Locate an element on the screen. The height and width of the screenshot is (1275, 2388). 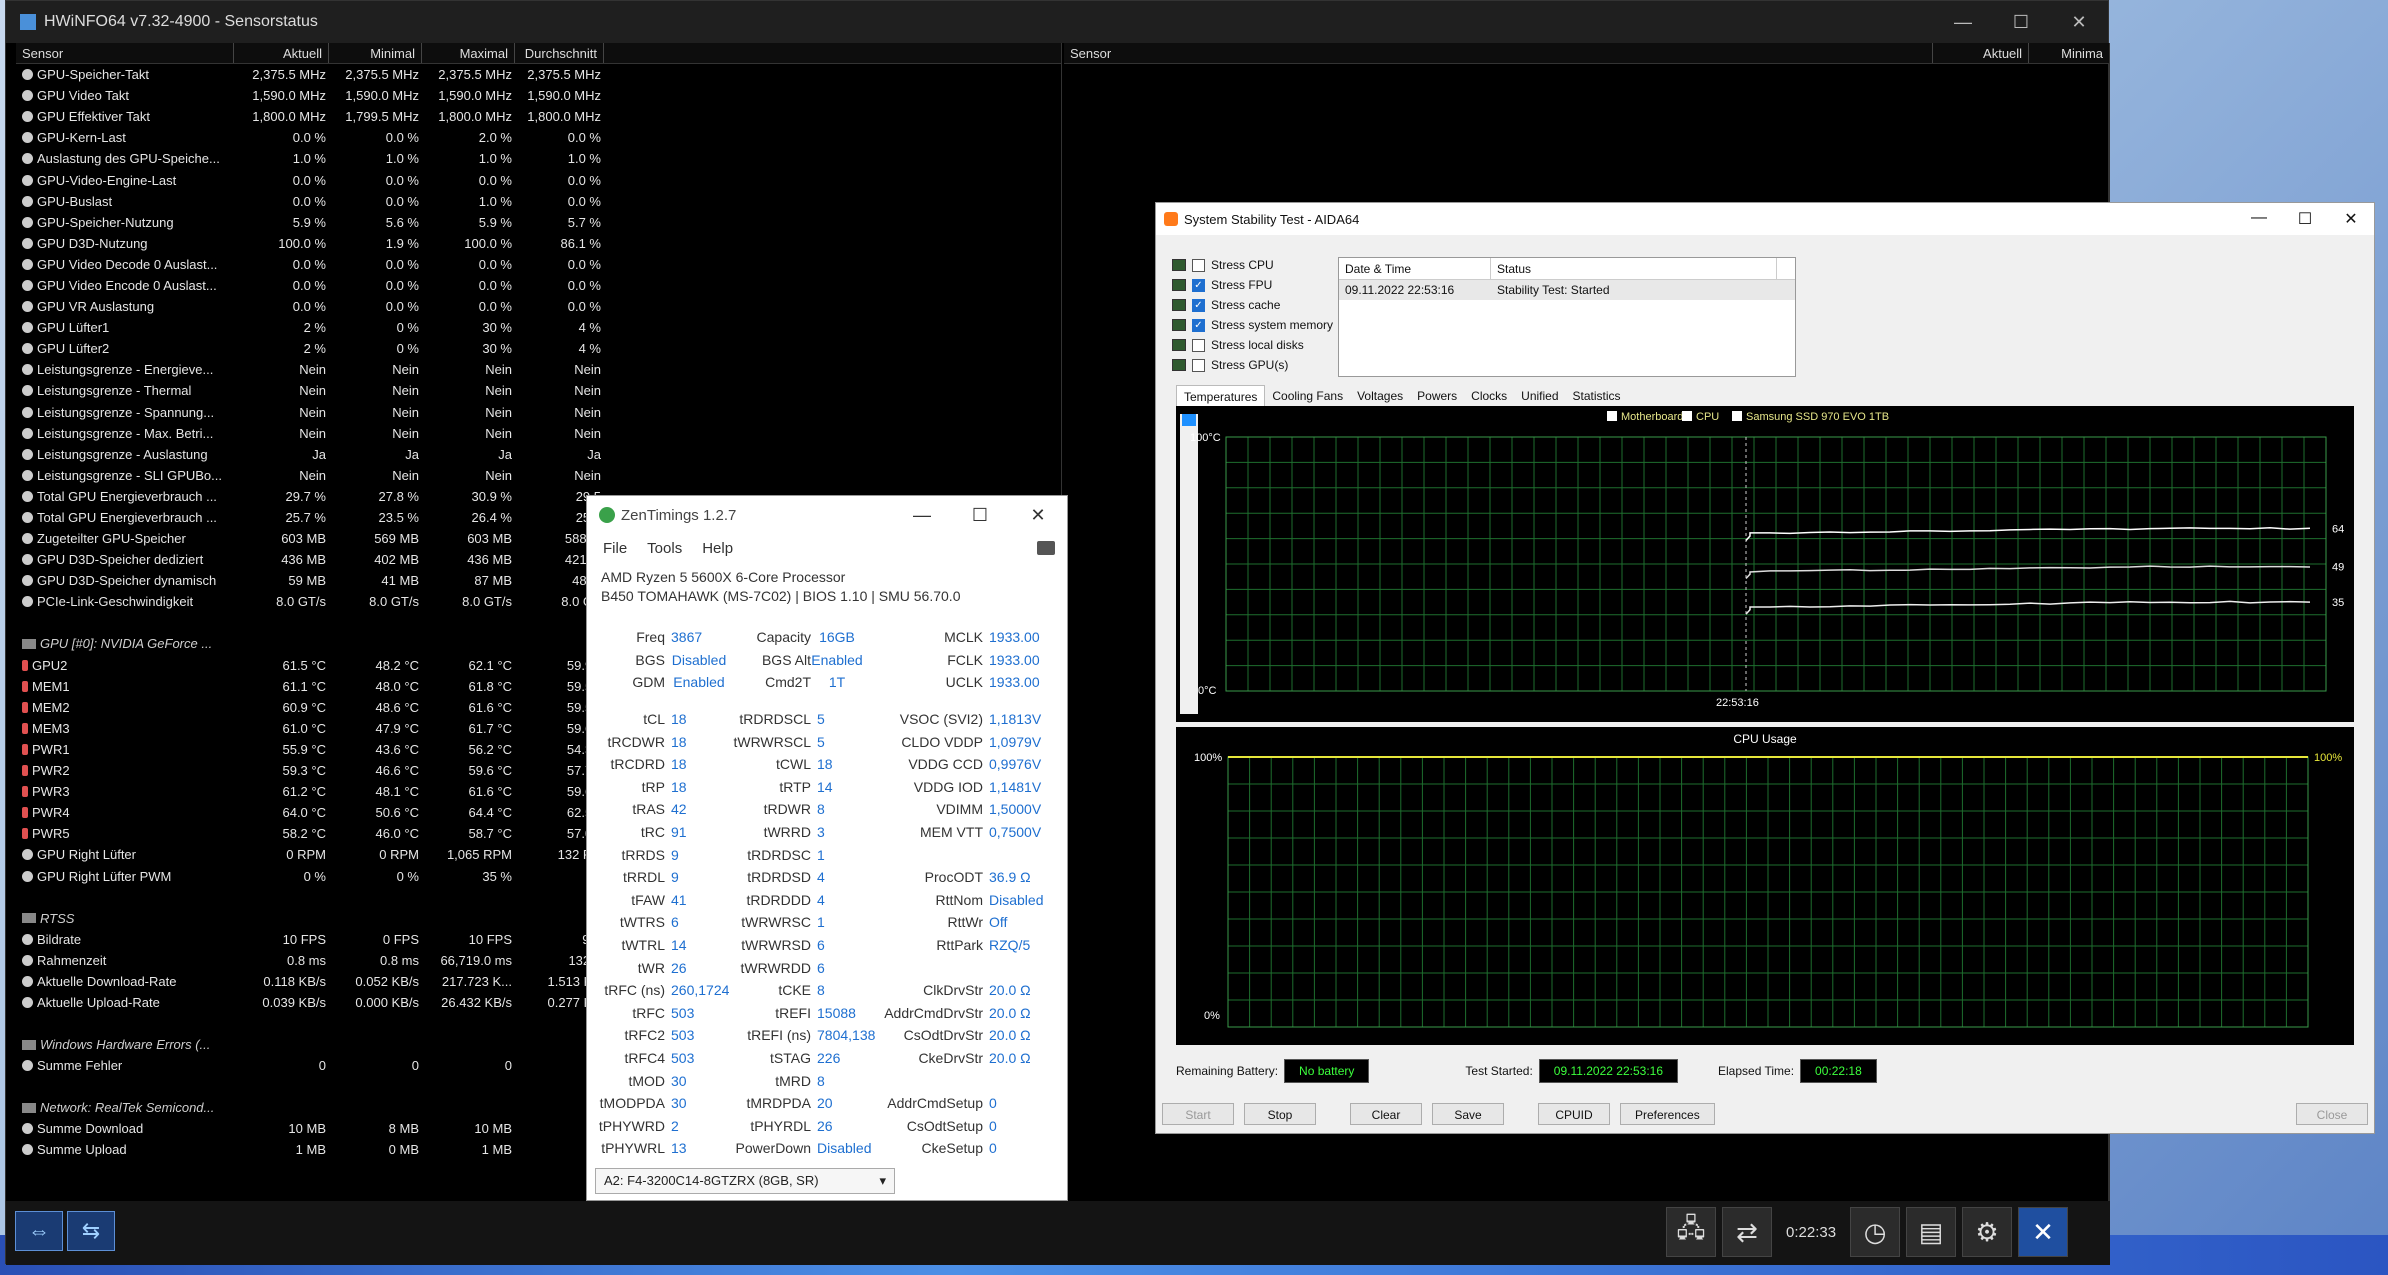
hwinfo-footer: ⇔ ⇆ 🖧 ⇄ 0:22:33 ◷ ▤ ⚙ ✕ is located at coordinates (1058, 1233).